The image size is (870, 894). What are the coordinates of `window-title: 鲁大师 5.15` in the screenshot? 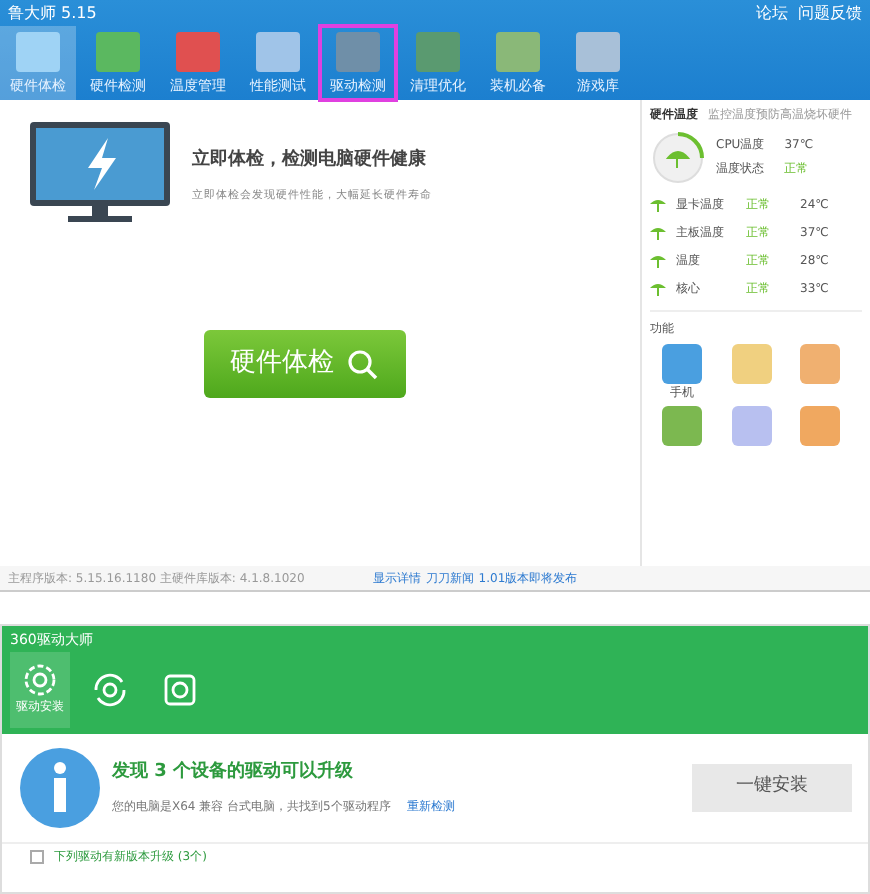 It's located at (52, 13).